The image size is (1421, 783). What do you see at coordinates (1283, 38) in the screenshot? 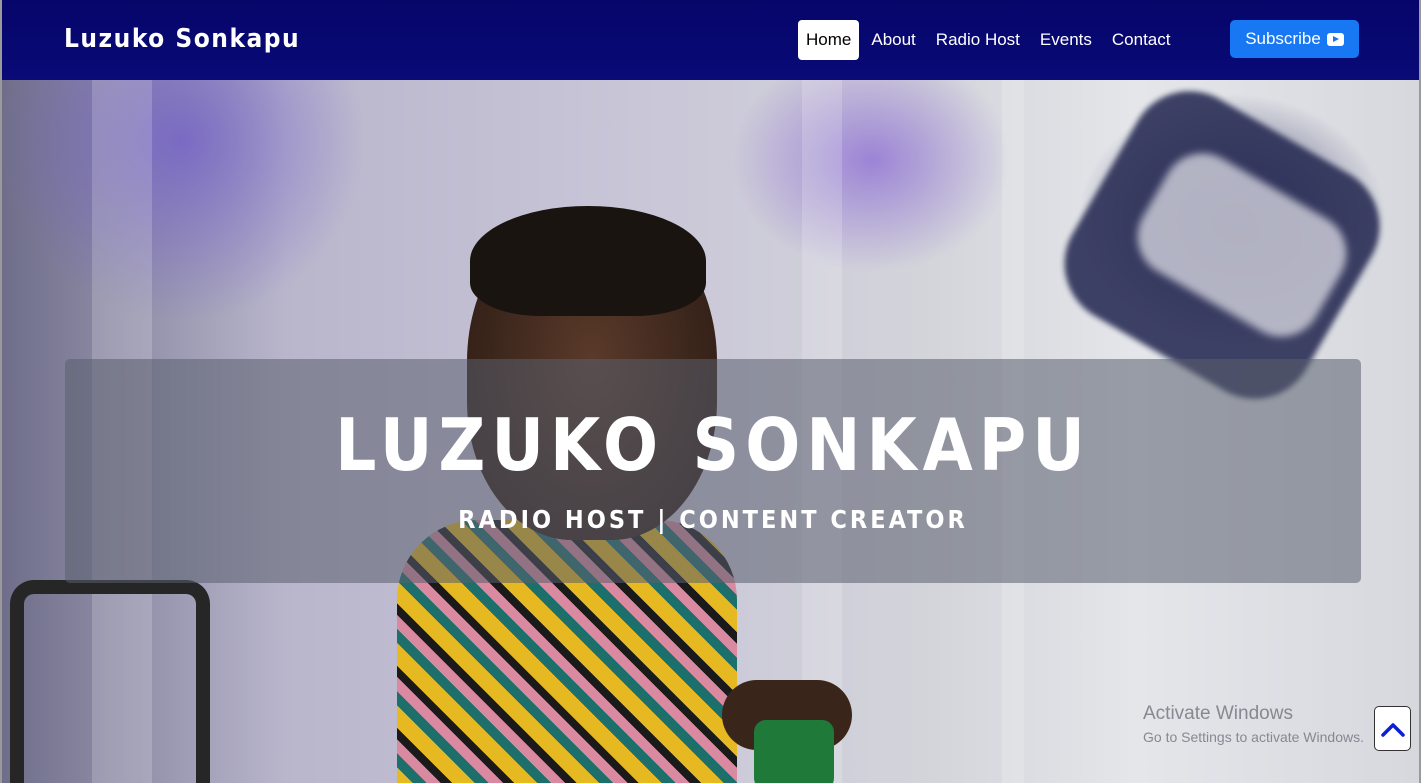
I see `subscribe-label: Subscribe` at bounding box center [1283, 38].